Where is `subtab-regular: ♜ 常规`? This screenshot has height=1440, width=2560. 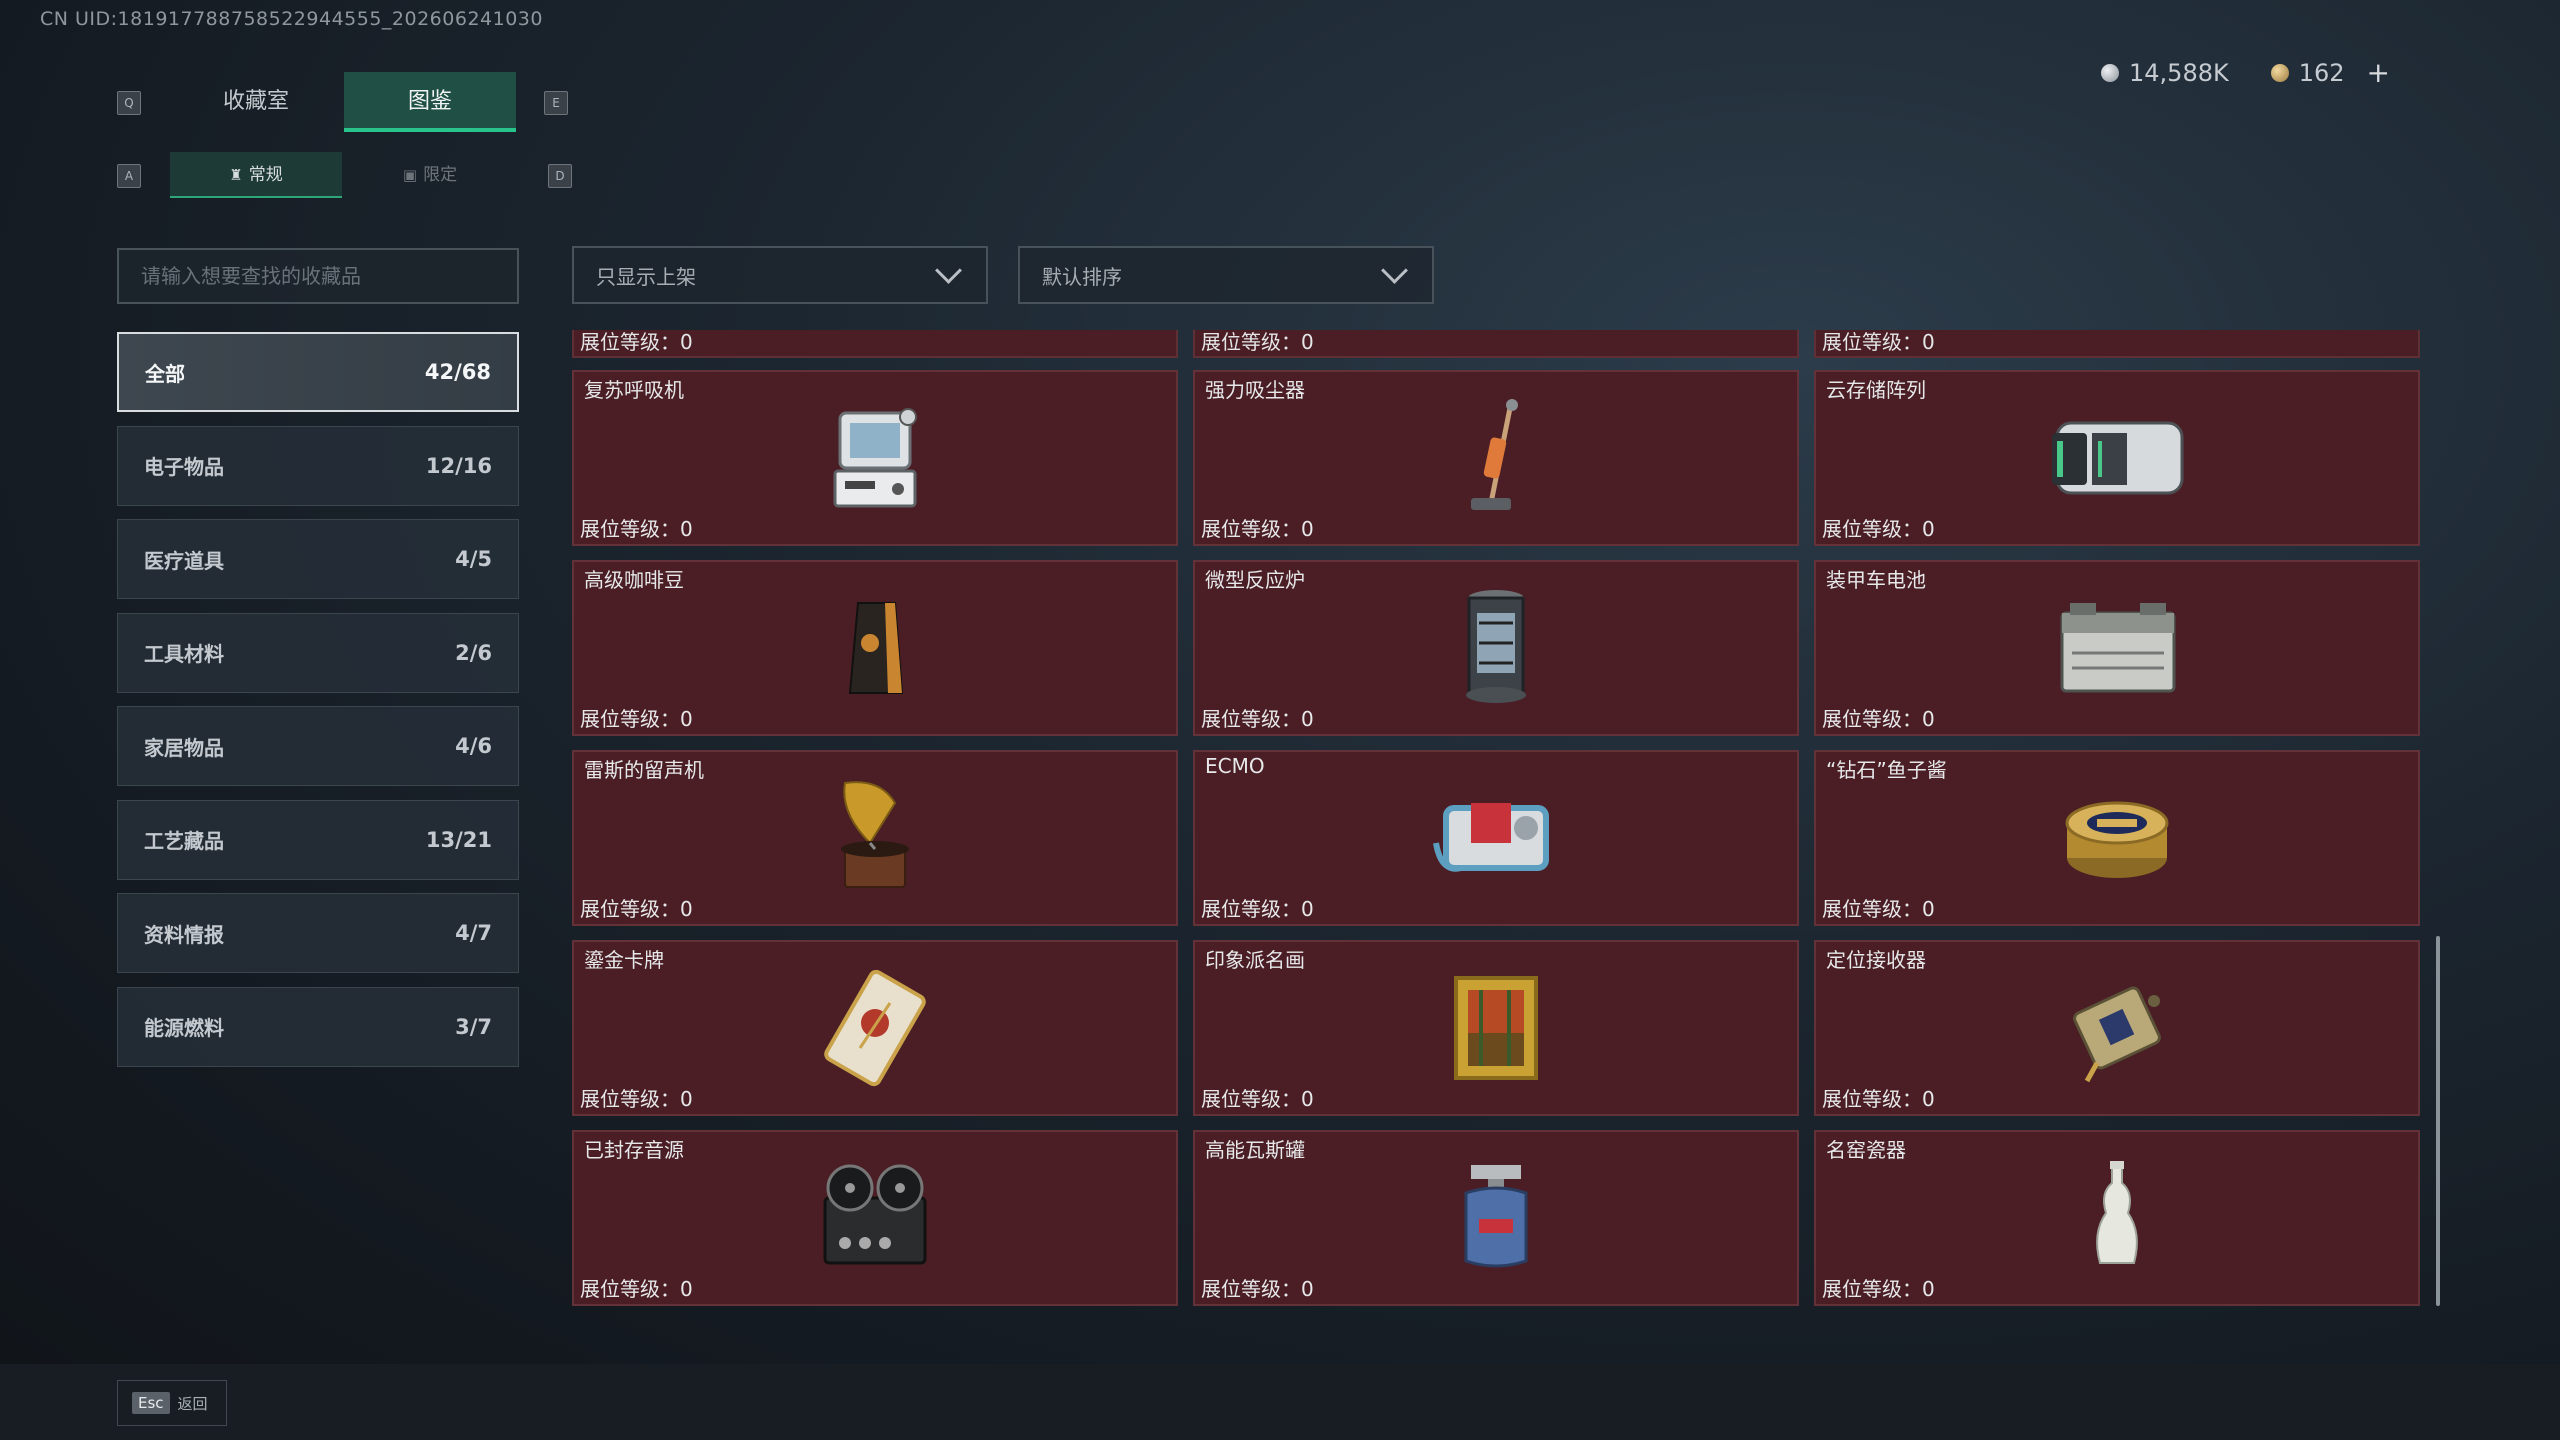
subtab-regular: ♜ 常规 is located at coordinates (256, 175).